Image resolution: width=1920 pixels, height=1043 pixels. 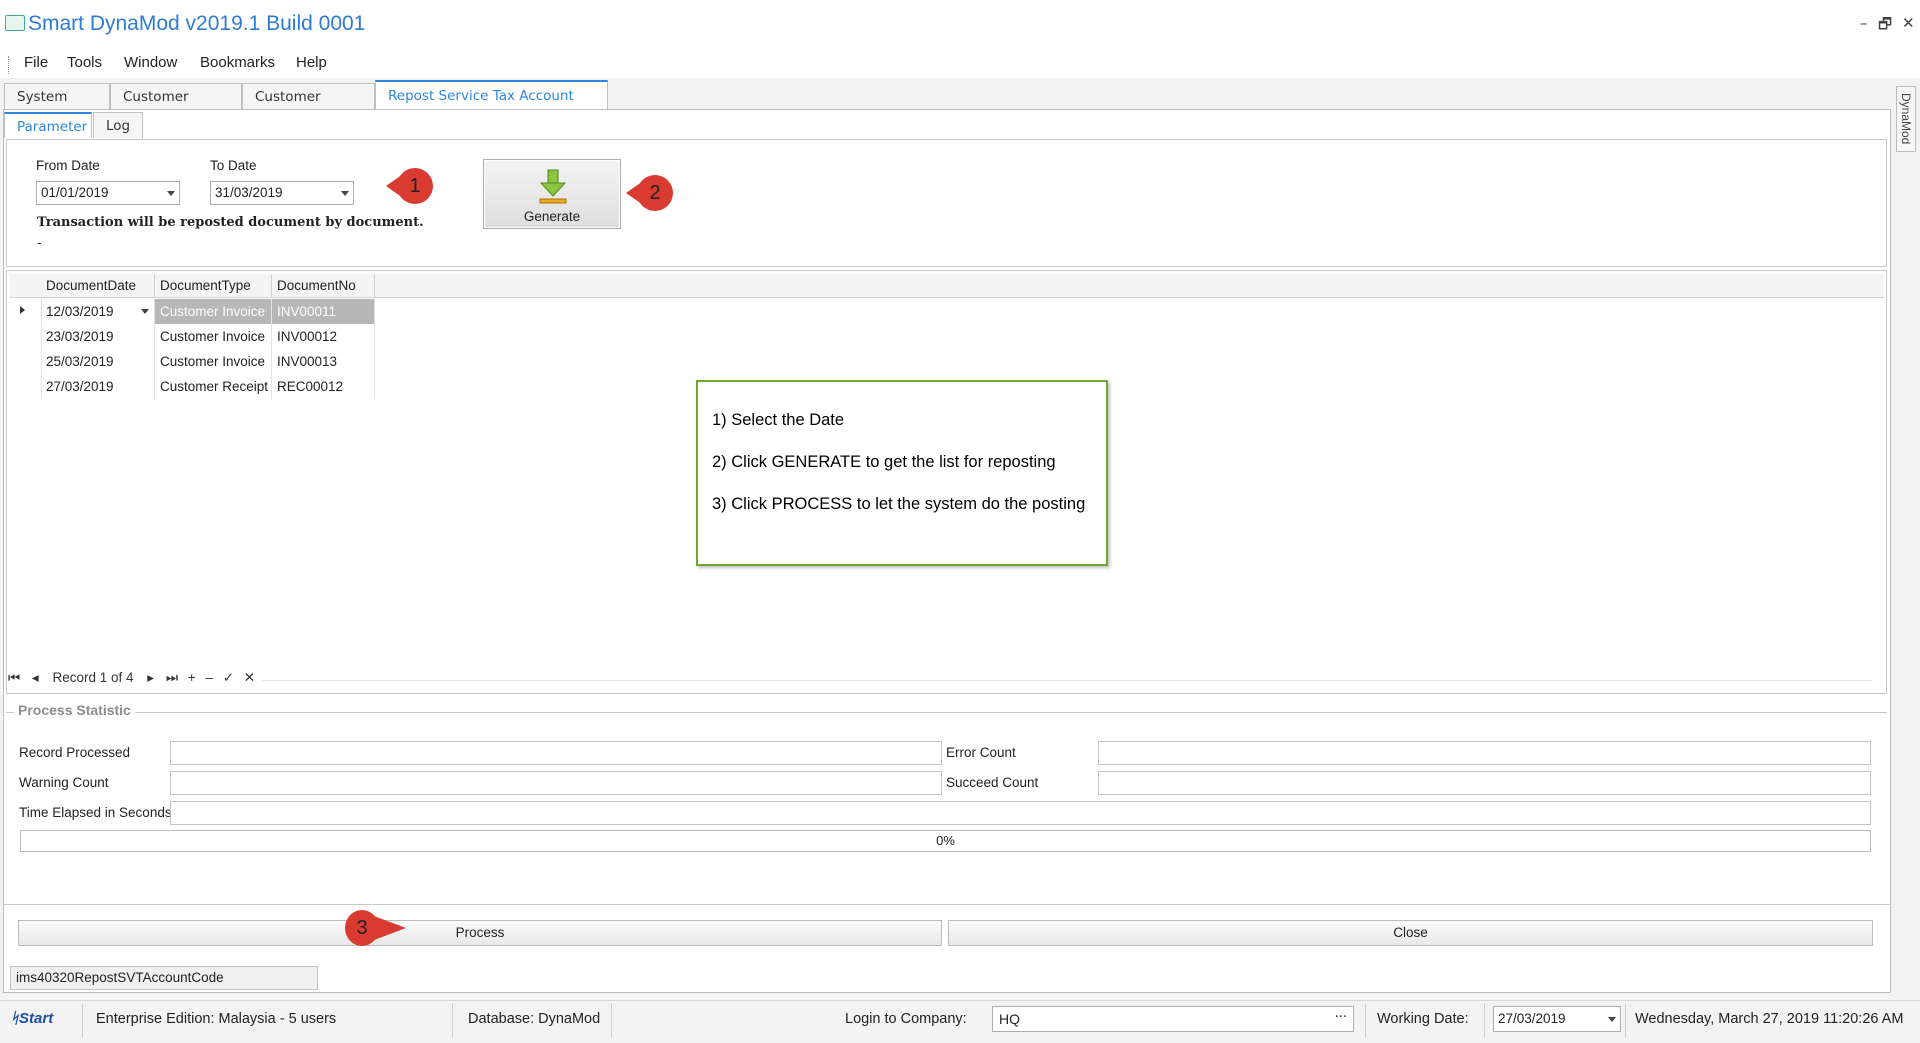 I want to click on table-row: 23/03/2019 Customer Invoice INV00012, so click(x=208, y=336).